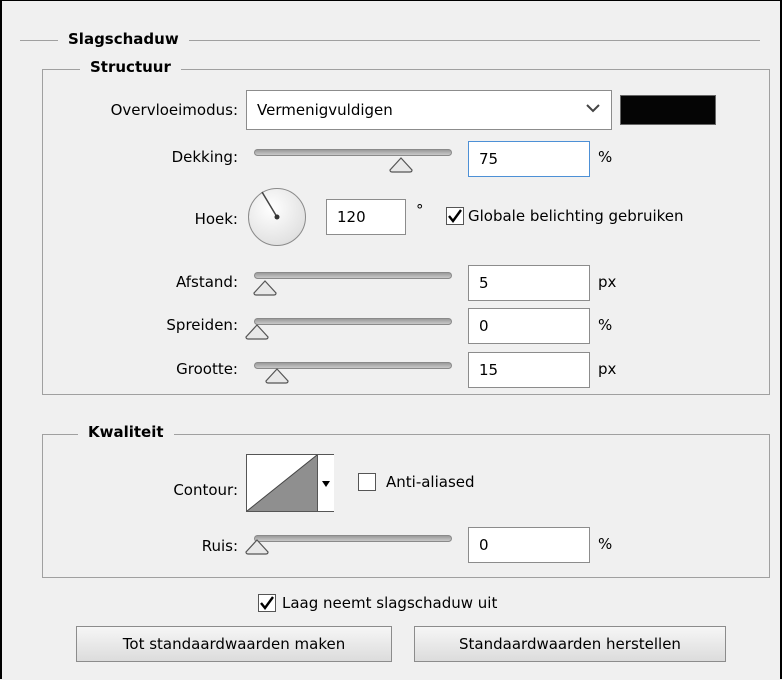 The width and height of the screenshot is (782, 680). Describe the element at coordinates (282, 483) in the screenshot. I see `contour-curve-icon` at that location.